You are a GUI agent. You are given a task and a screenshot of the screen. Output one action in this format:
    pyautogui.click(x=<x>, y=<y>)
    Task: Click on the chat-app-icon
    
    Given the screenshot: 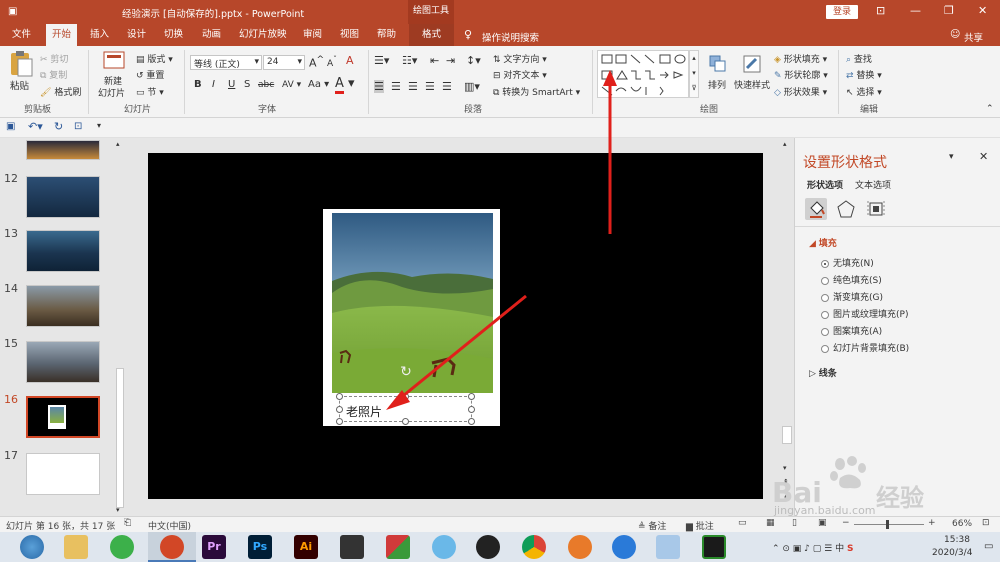 What is the action you would take?
    pyautogui.click(x=444, y=547)
    